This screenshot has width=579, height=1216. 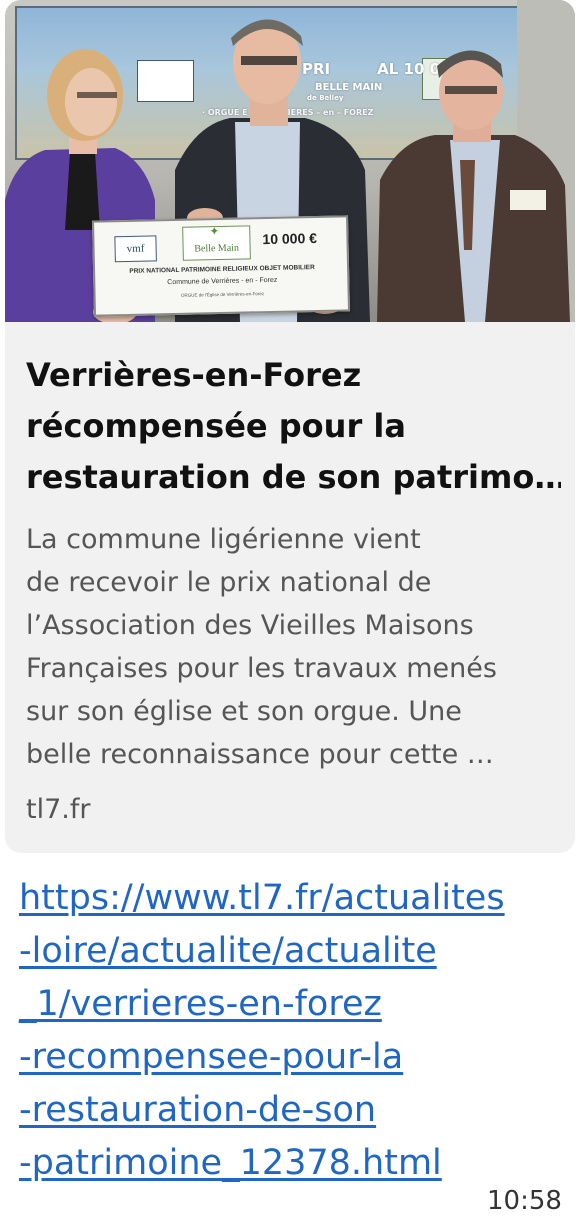 I want to click on url-line: -recompensee-pour-la, so click(x=211, y=1057).